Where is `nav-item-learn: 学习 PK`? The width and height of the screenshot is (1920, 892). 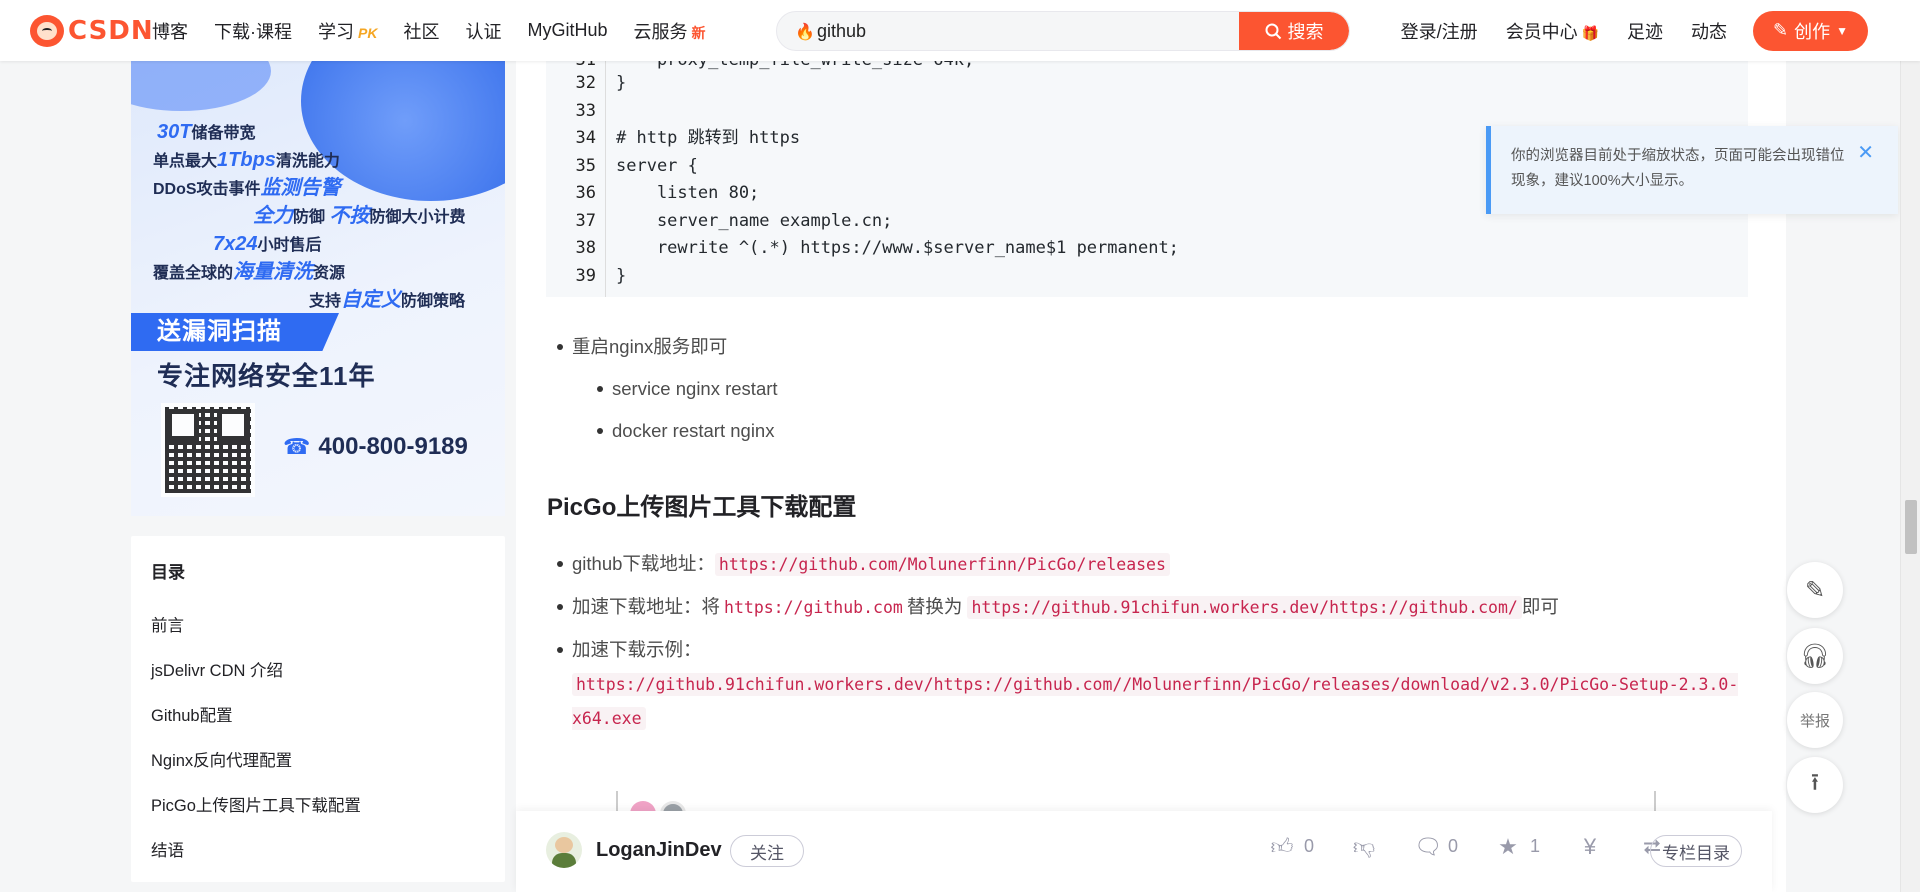 nav-item-learn: 学习 PK is located at coordinates (347, 31).